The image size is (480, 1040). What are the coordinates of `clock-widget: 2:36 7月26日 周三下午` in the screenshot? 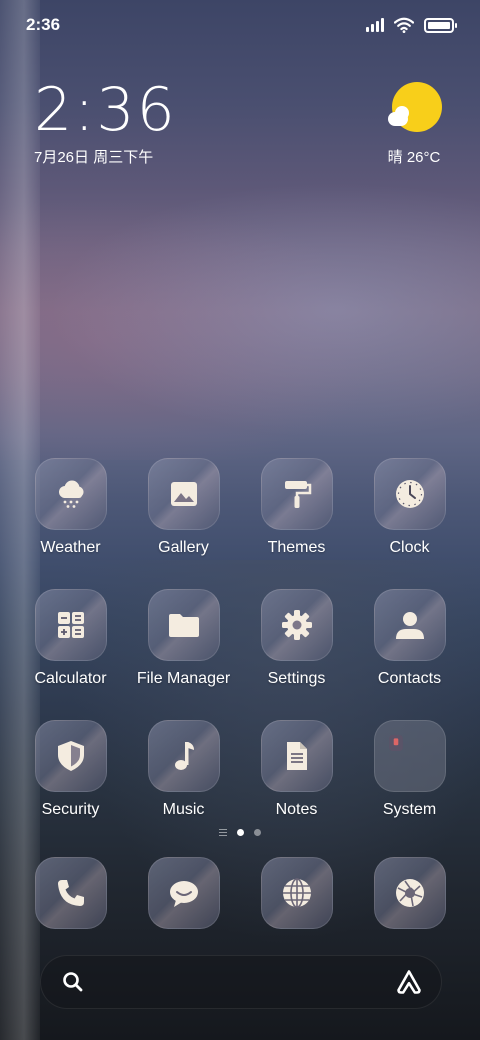 It's located at (105, 122).